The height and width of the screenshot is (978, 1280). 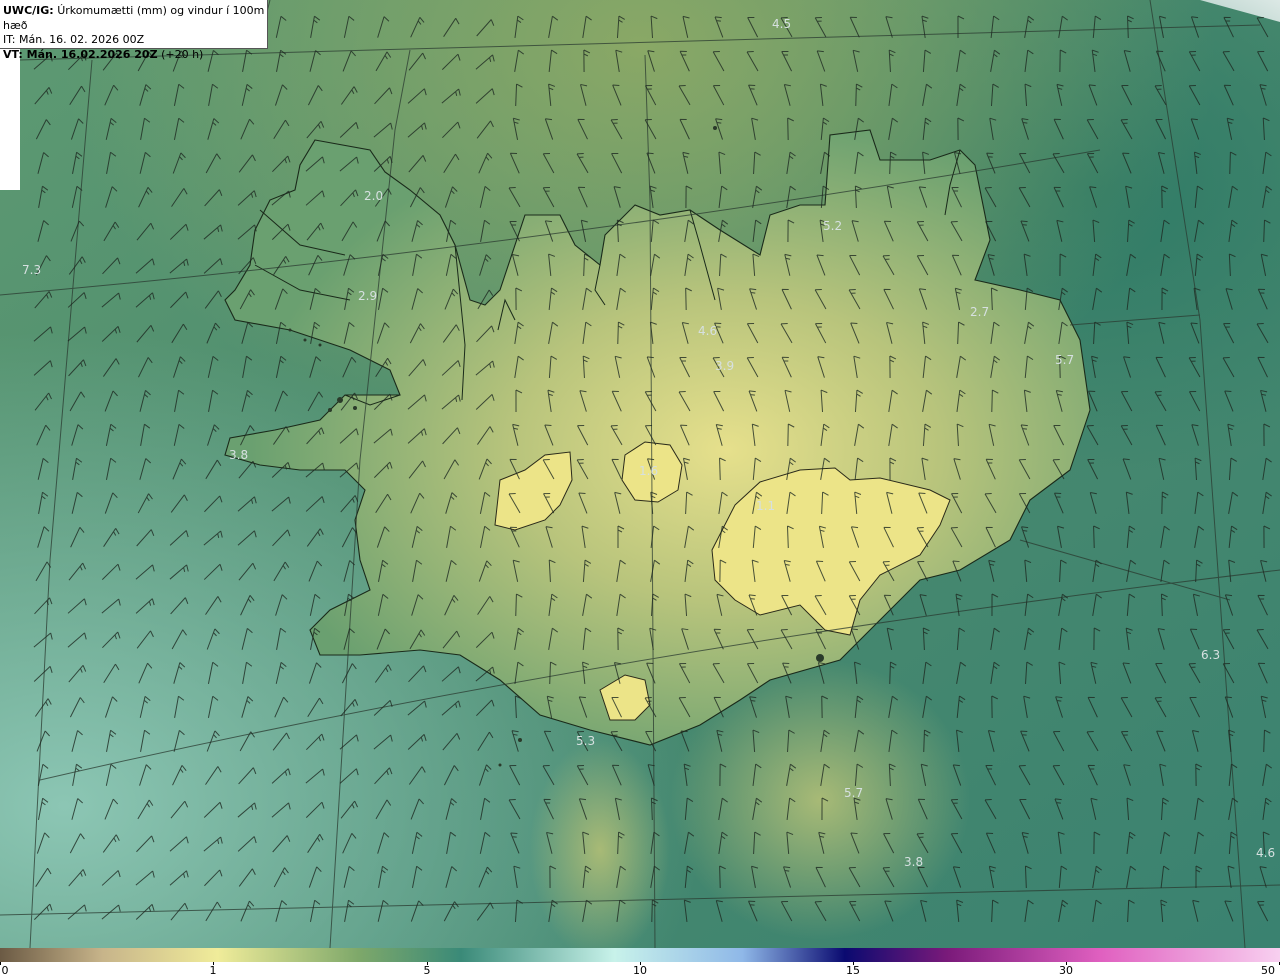 What do you see at coordinates (28, 10) in the screenshot?
I see `model-name: UWC/IG:` at bounding box center [28, 10].